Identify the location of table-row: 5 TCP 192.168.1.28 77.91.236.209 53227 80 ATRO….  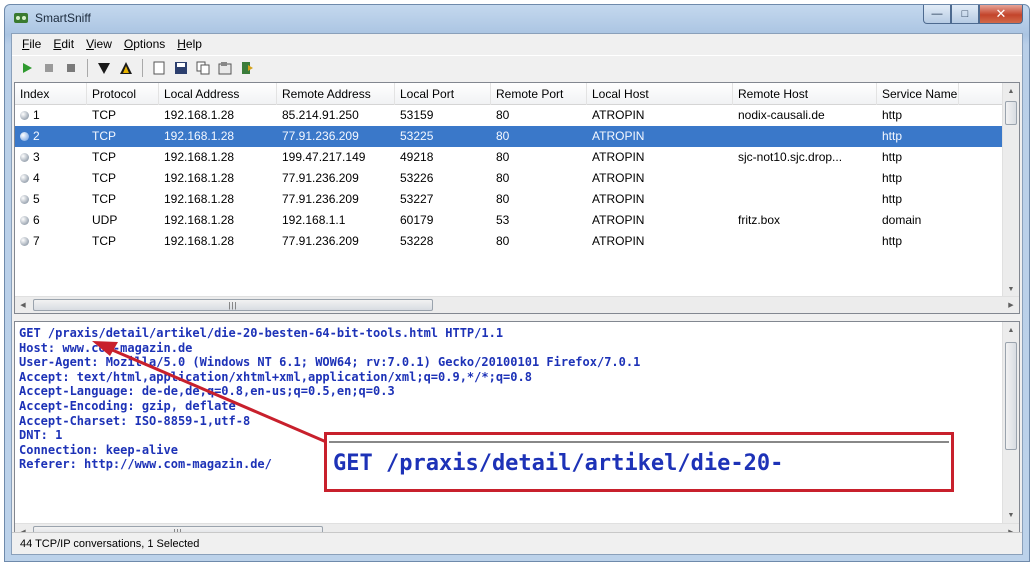
(508, 199).